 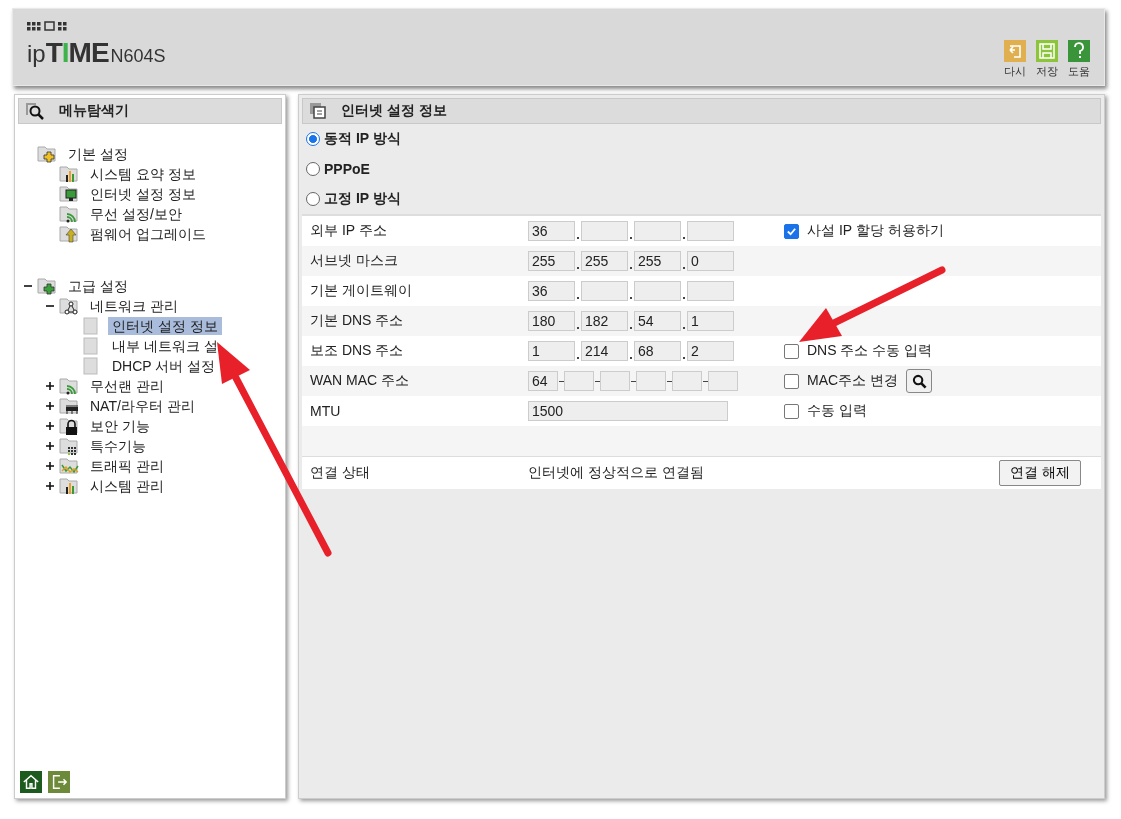 What do you see at coordinates (543, 381) in the screenshot?
I see `input-field: 64` at bounding box center [543, 381].